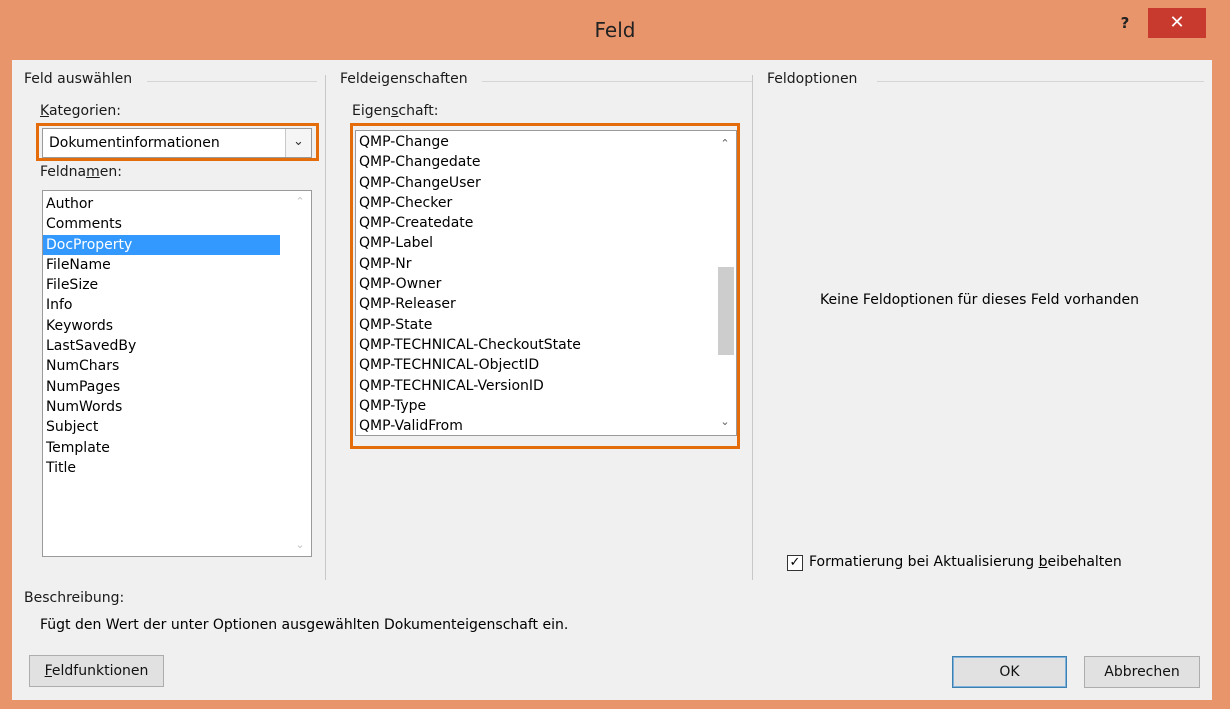  What do you see at coordinates (404, 79) in the screenshot?
I see `group-title-field-properties: Feldeigenschaften` at bounding box center [404, 79].